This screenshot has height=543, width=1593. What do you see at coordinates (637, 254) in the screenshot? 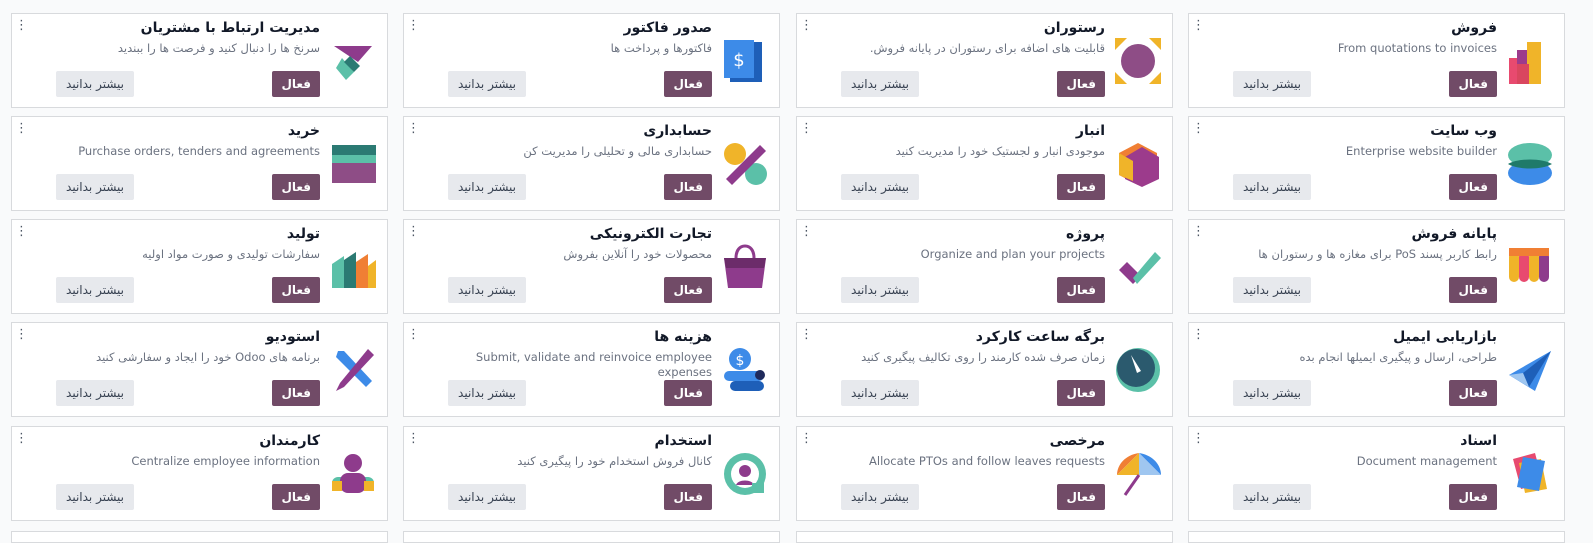
I see `app-summary: محصولات خود را آنلاین بفروش` at bounding box center [637, 254].